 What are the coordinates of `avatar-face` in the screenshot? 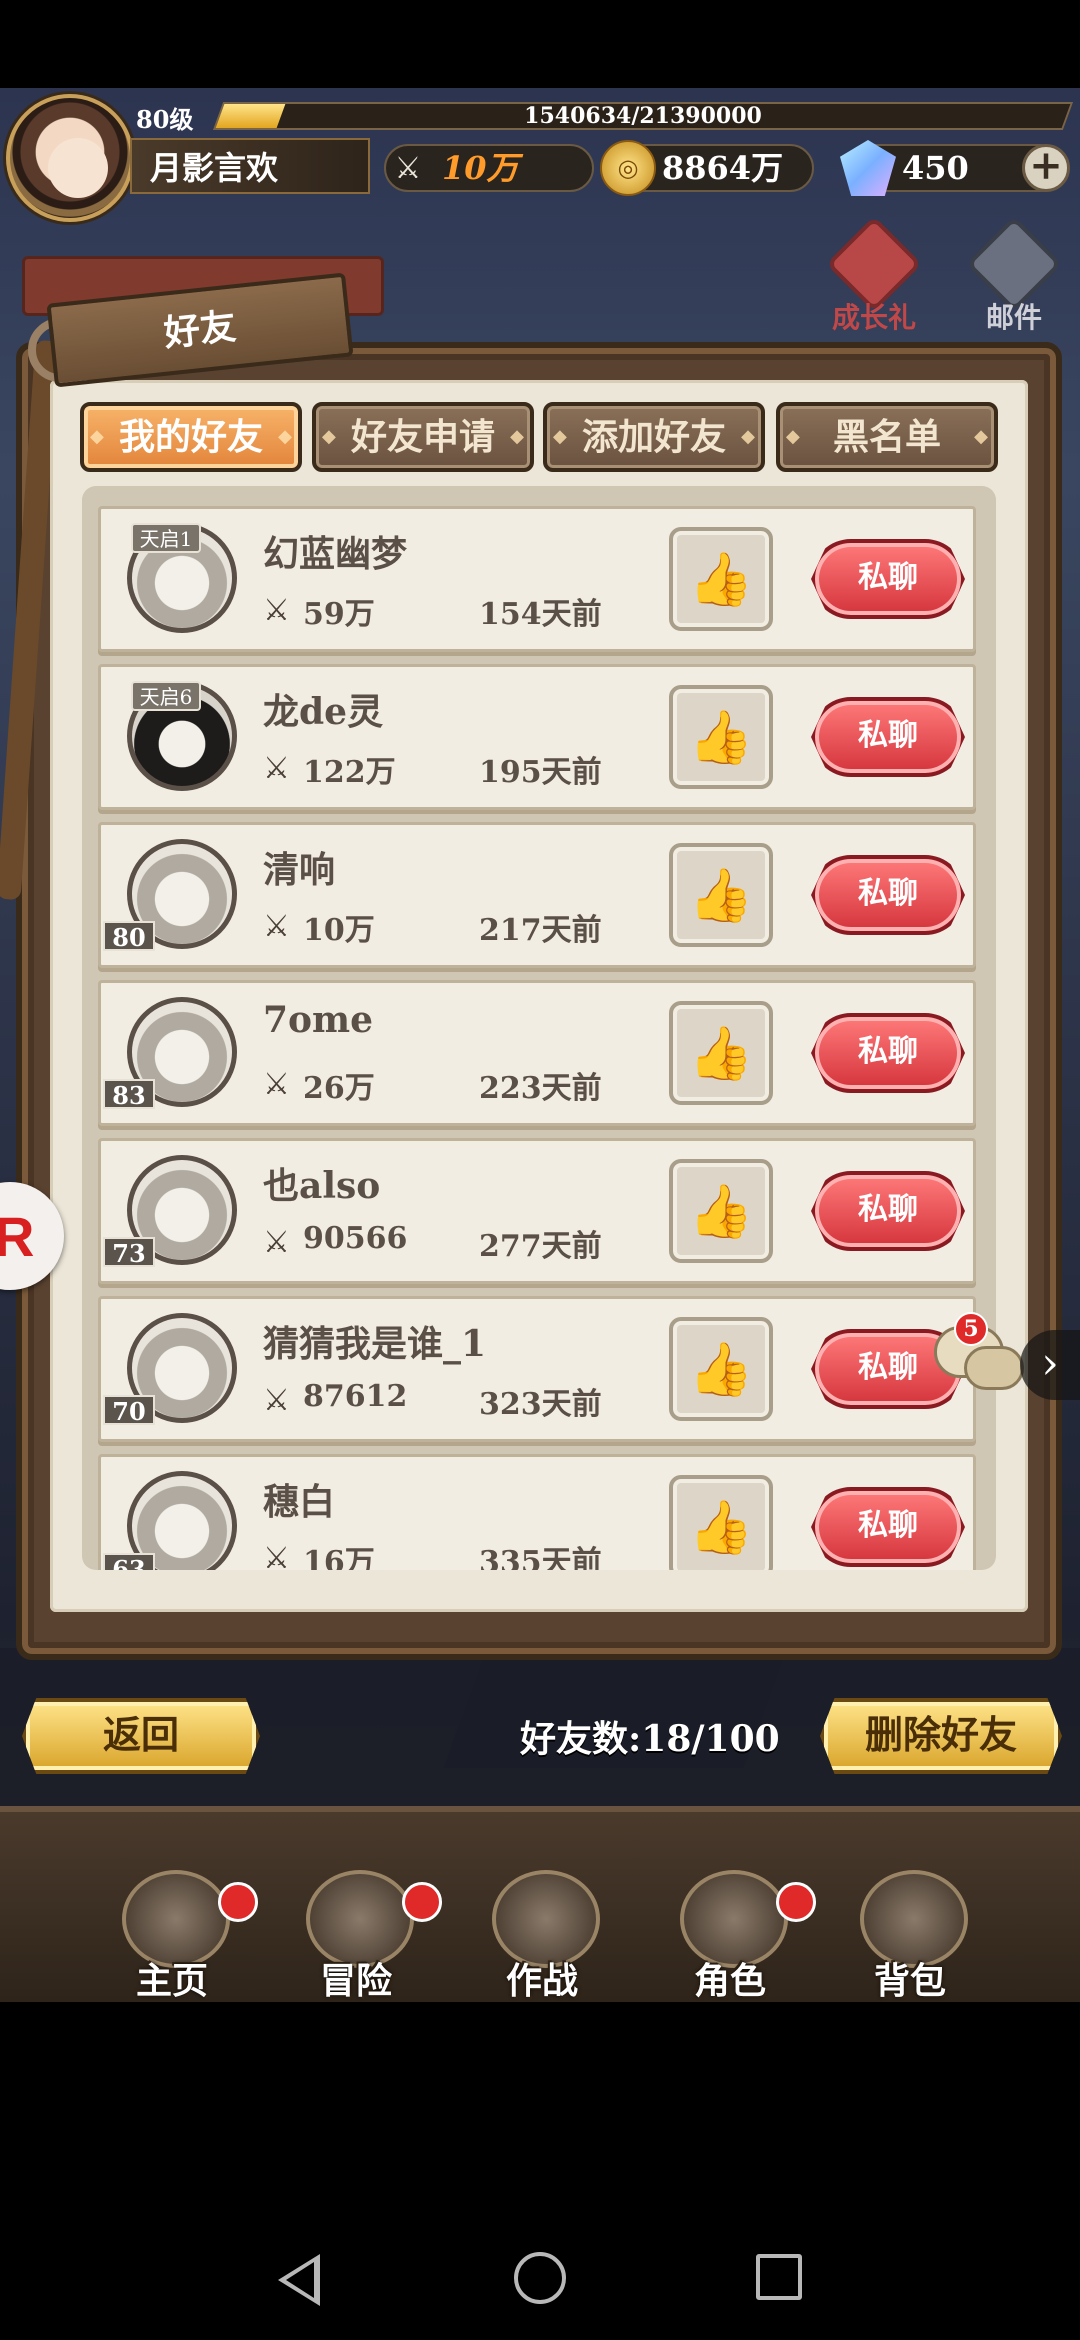 It's located at (78, 168).